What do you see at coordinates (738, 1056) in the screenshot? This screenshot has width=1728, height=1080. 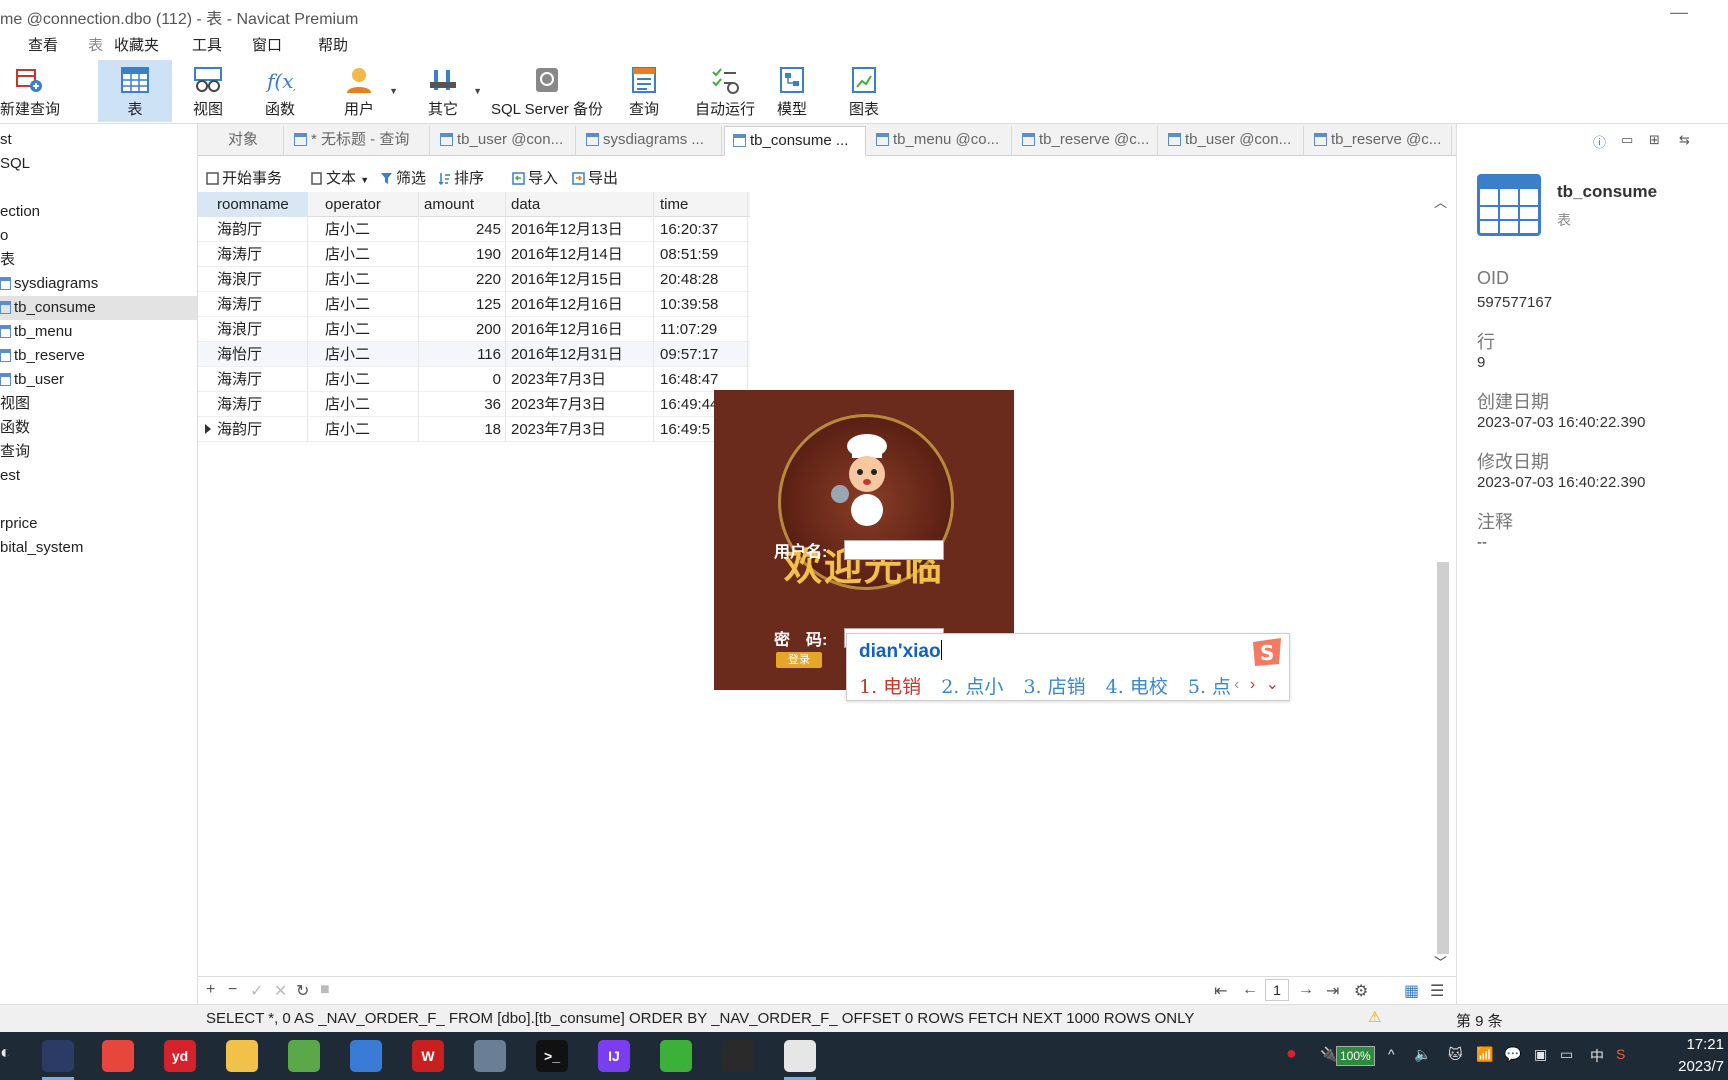 I see `taskbar-app-loader-icon` at bounding box center [738, 1056].